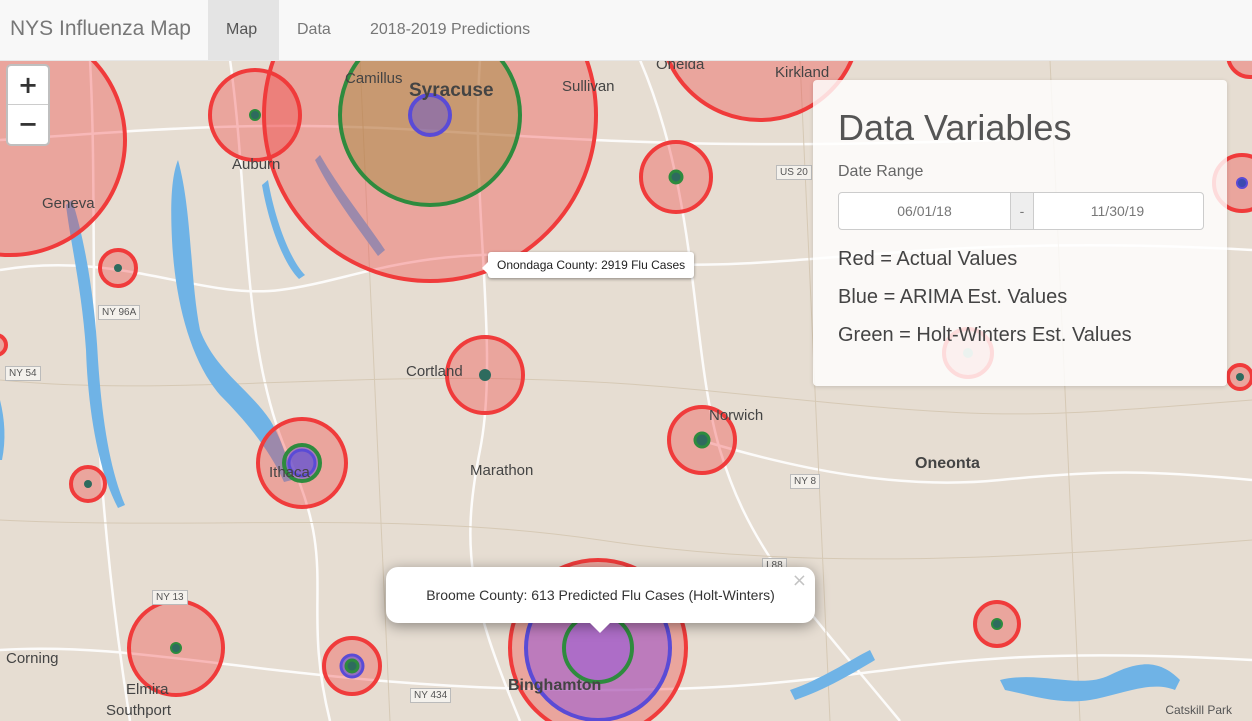 The height and width of the screenshot is (721, 1252). I want to click on county-marker-actual, so click(1239, 69).